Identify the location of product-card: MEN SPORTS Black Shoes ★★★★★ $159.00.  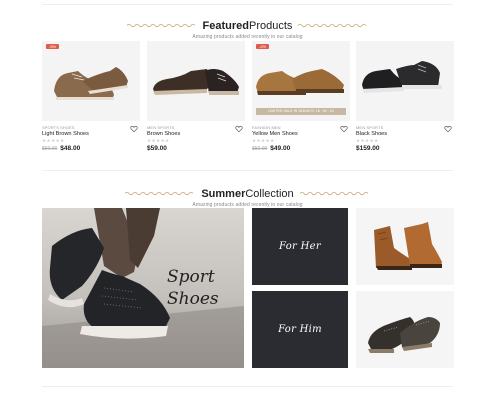
(405, 96).